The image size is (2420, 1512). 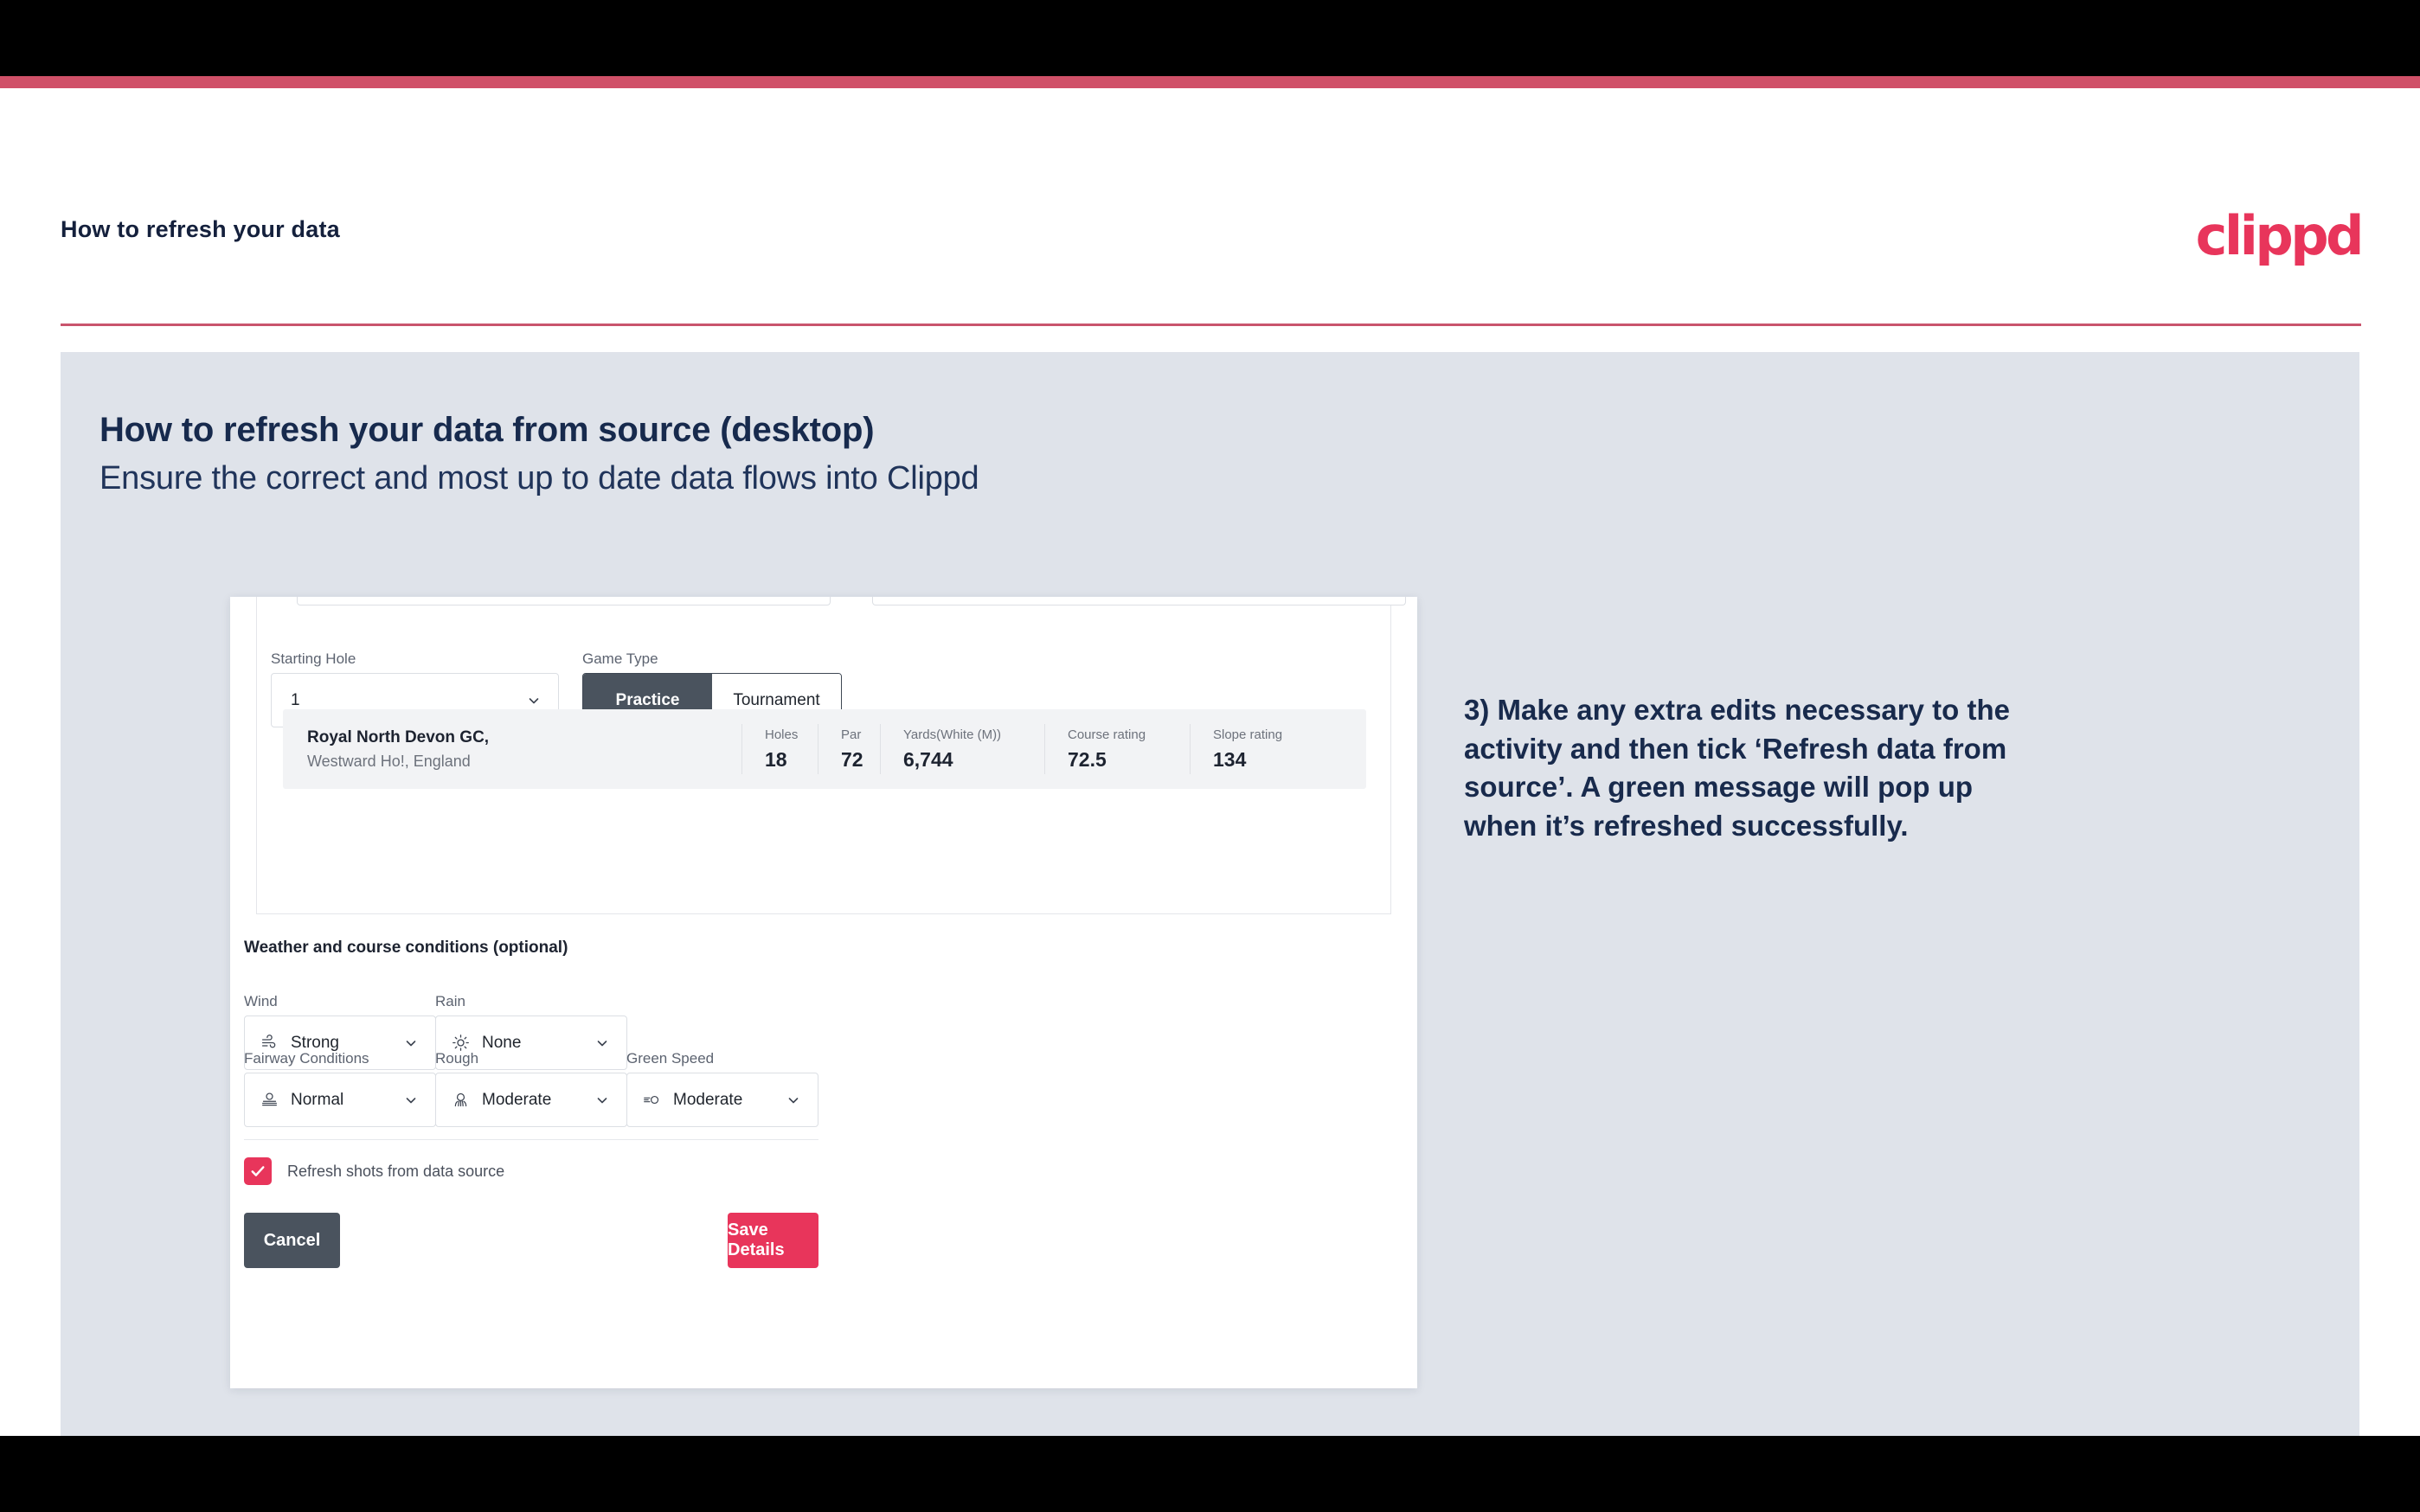 What do you see at coordinates (776, 759) in the screenshot?
I see `stat-value: 18` at bounding box center [776, 759].